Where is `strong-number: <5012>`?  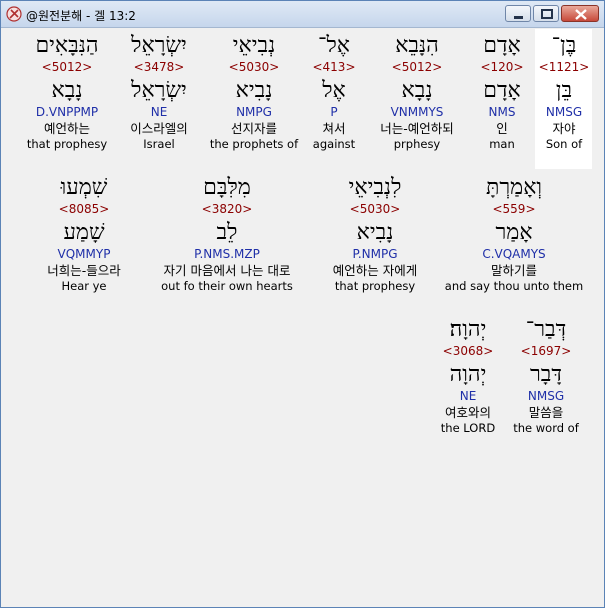 strong-number: <5012> is located at coordinates (67, 67).